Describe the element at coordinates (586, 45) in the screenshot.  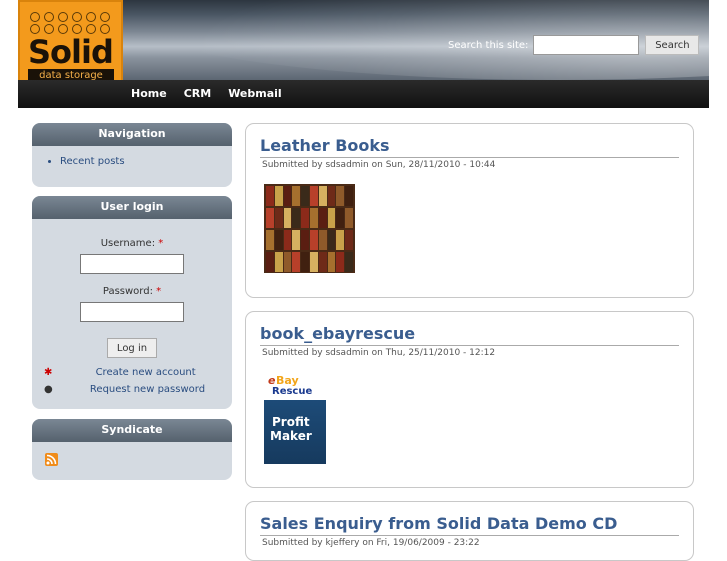
I see `search-input` at that location.